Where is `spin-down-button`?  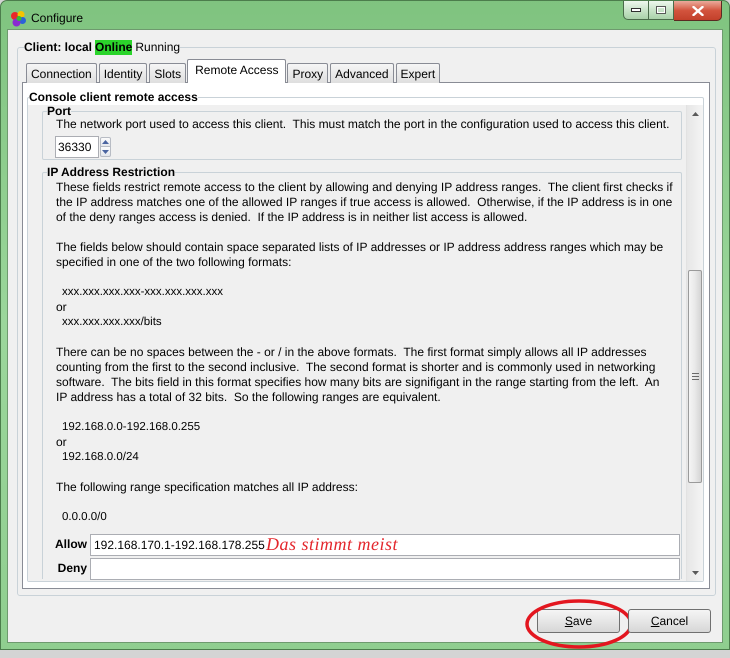
spin-down-button is located at coordinates (105, 152).